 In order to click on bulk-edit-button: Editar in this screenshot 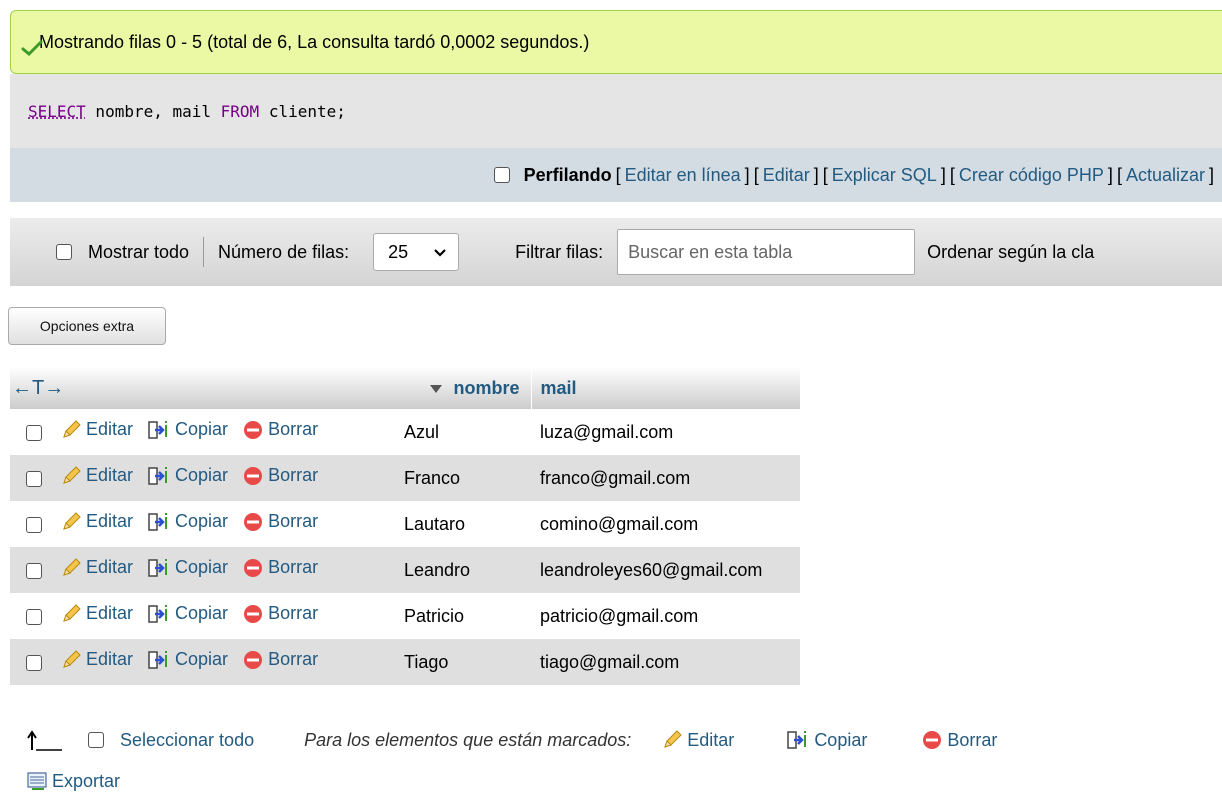, I will do `click(697, 740)`.